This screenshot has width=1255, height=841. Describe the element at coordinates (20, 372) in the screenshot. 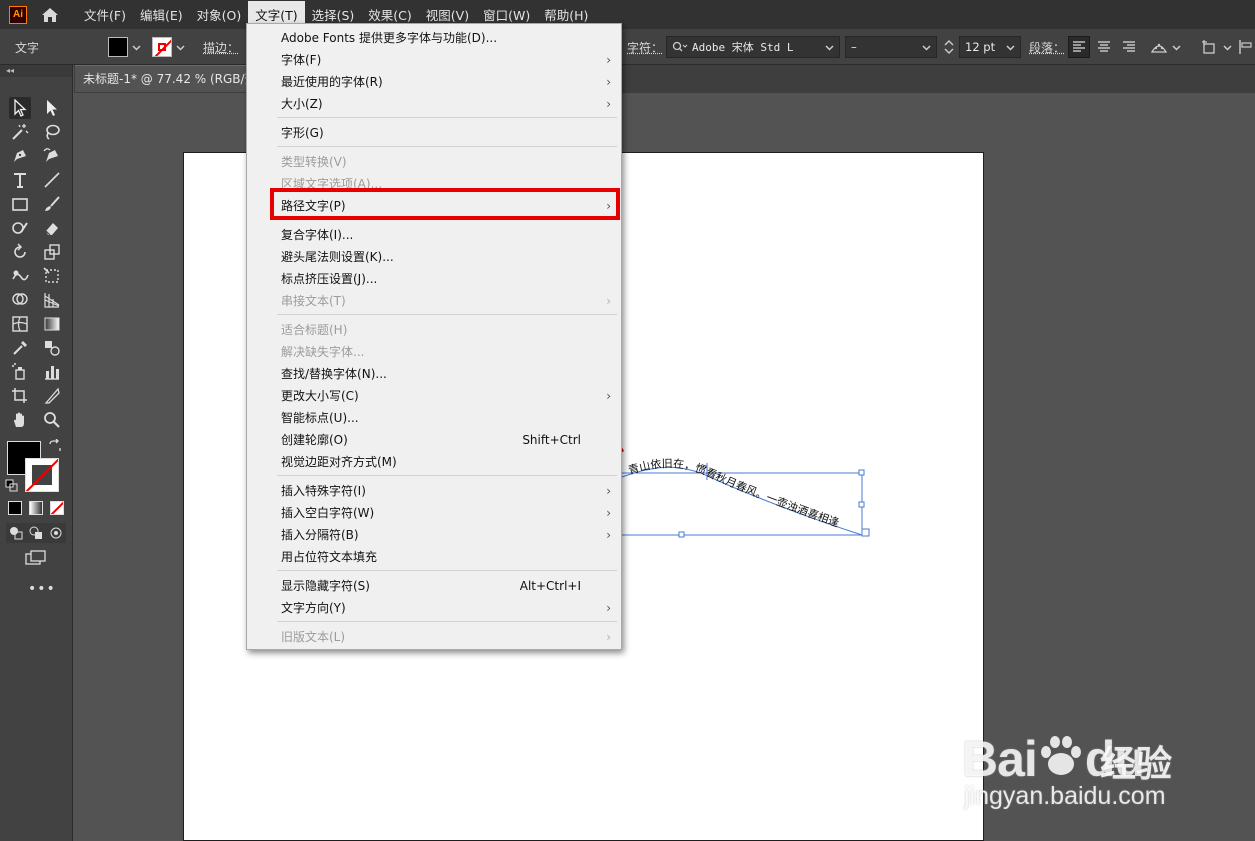

I see `symbol-sprayer-tool` at that location.